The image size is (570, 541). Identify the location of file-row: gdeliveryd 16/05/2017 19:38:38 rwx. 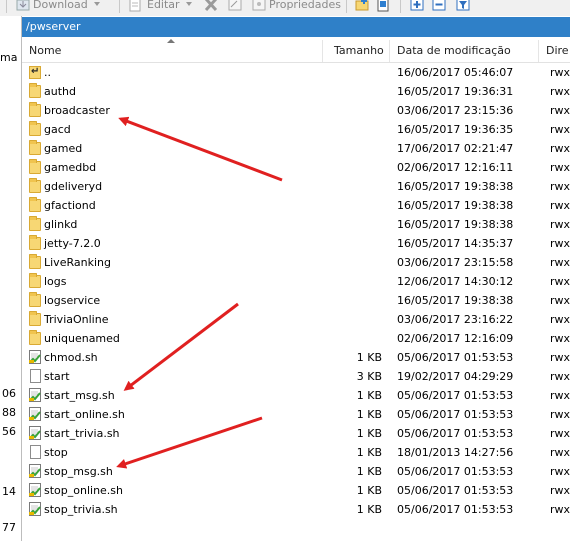
(296, 186).